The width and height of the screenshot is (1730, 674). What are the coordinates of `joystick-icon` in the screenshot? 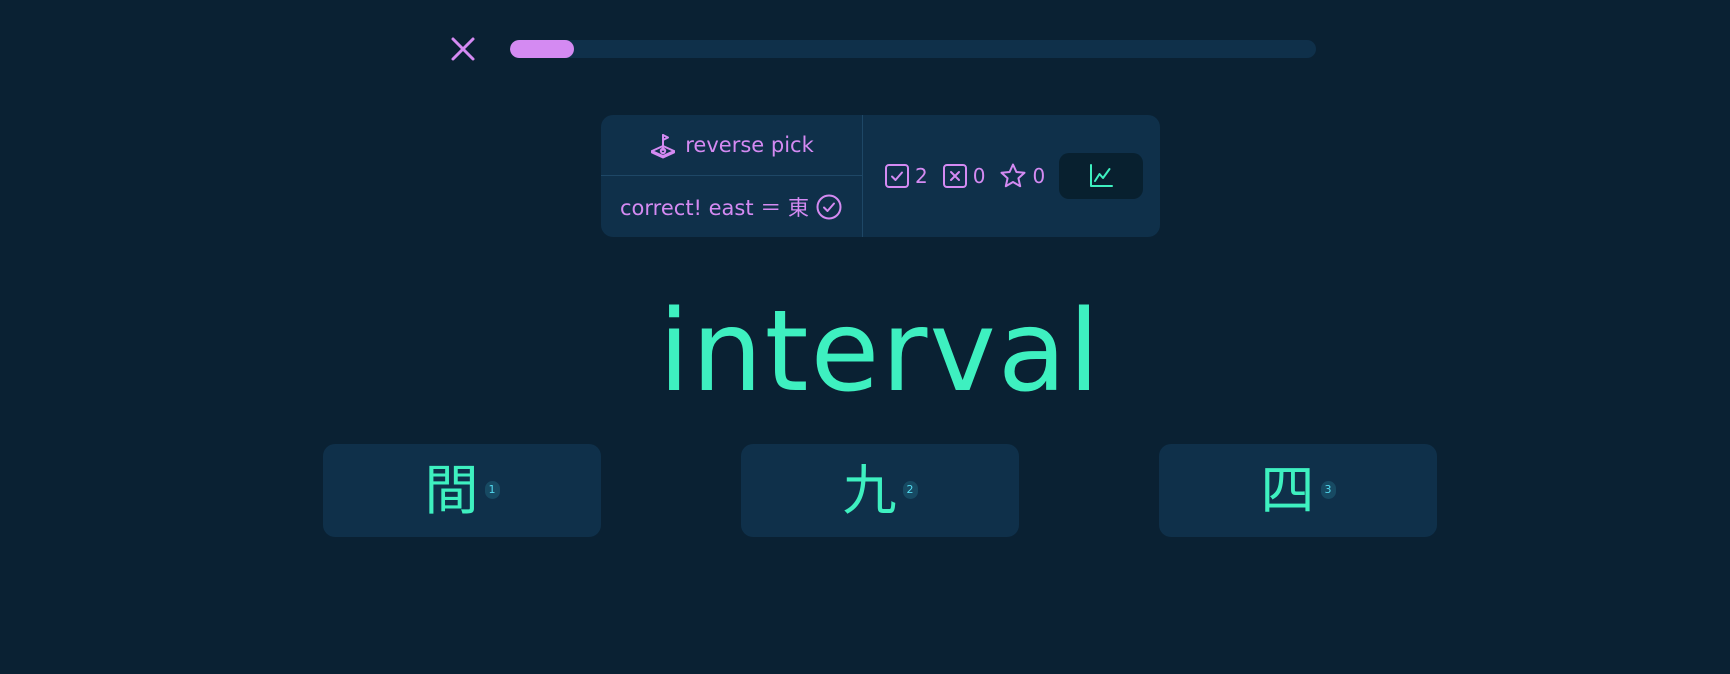 It's located at (663, 145).